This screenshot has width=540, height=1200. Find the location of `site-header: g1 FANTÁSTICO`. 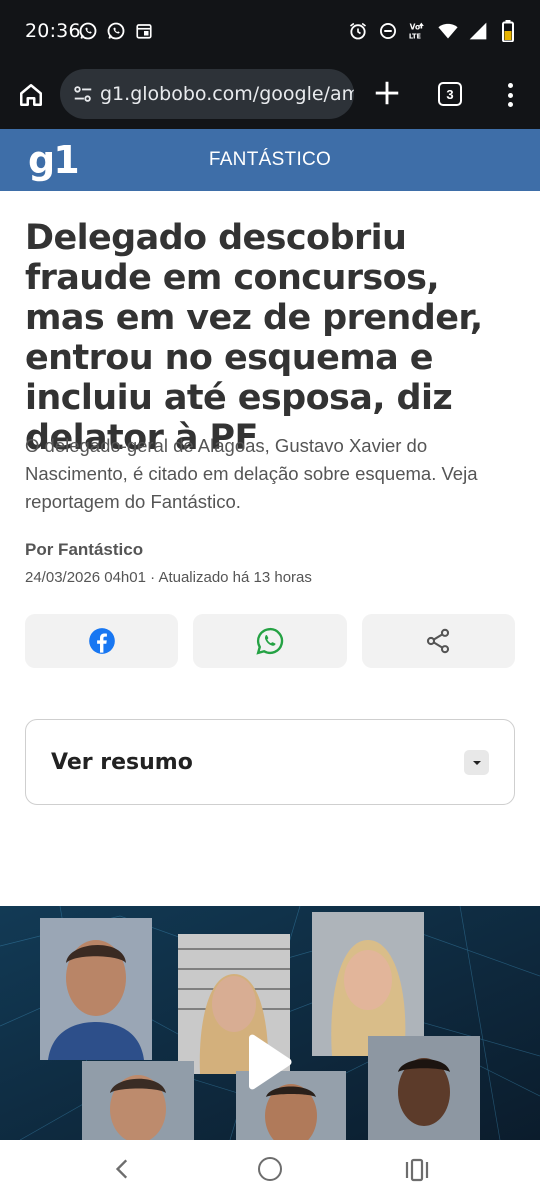

site-header: g1 FANTÁSTICO is located at coordinates (270, 160).